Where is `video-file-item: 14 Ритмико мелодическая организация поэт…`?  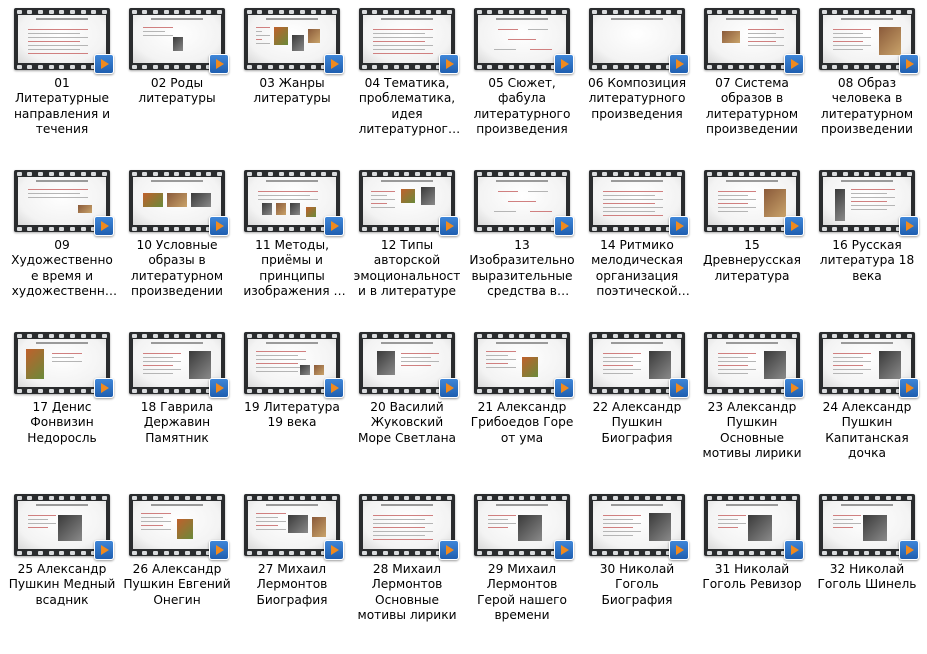 video-file-item: 14 Ритмико мелодическая организация поэт… is located at coordinates (637, 250).